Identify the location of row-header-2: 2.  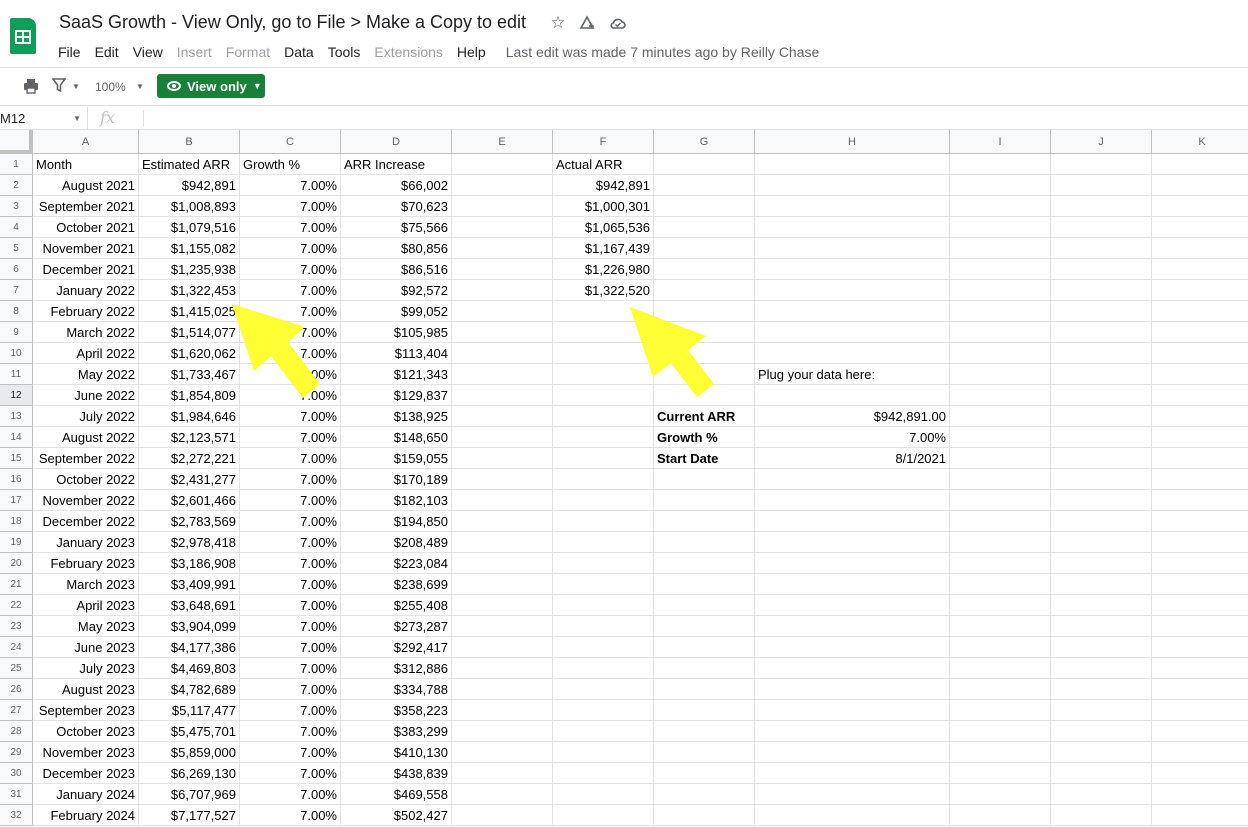
(16, 185).